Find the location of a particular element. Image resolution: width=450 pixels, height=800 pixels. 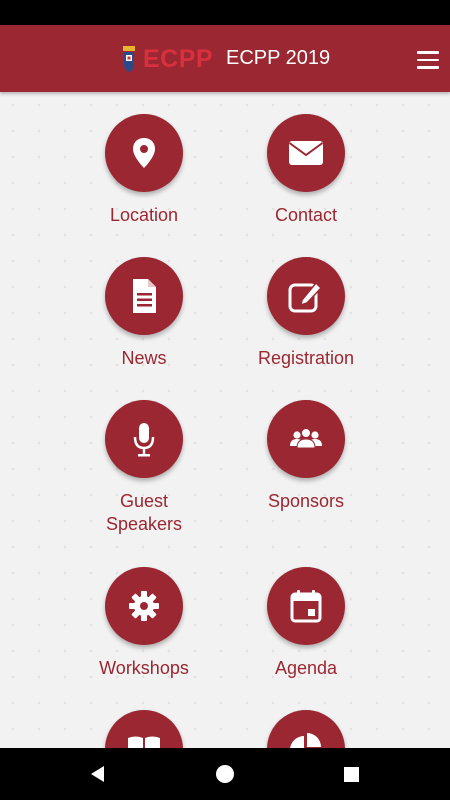

tile-label: Agenda is located at coordinates (306, 668).